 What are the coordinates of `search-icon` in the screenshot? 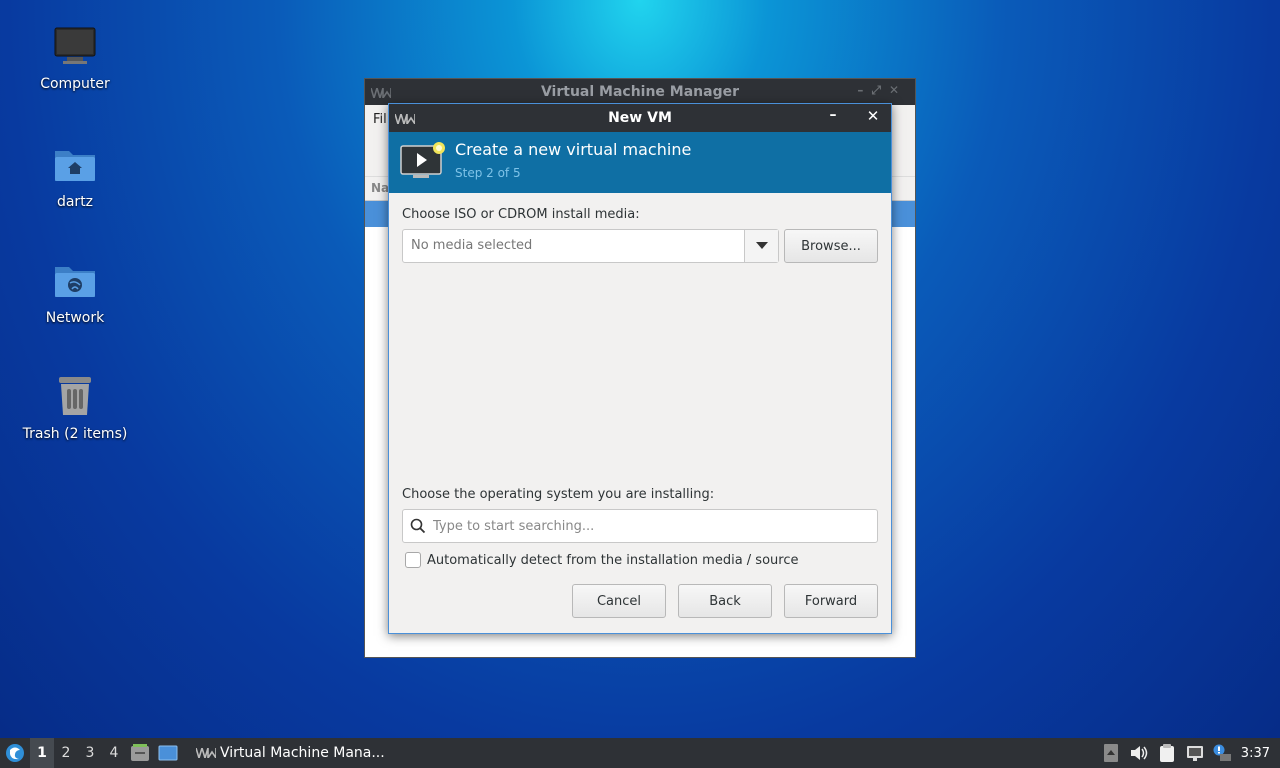 It's located at (418, 526).